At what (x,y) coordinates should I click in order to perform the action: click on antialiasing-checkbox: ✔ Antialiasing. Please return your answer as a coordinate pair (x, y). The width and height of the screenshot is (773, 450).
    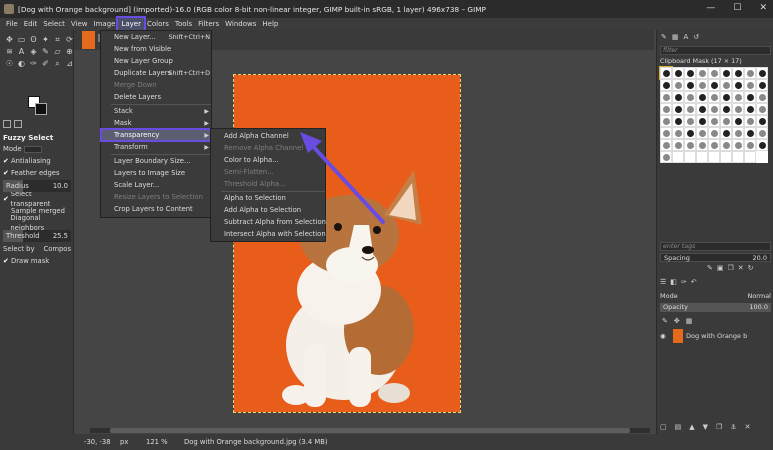
    Looking at the image, I should click on (37, 161).